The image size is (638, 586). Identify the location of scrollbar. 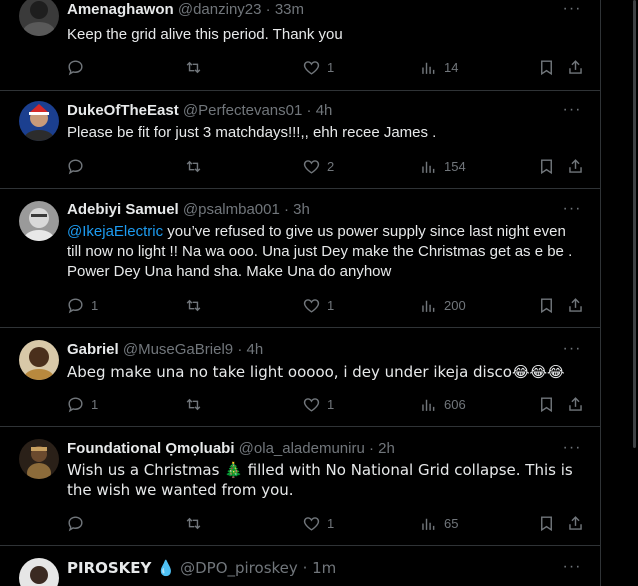
(634, 224).